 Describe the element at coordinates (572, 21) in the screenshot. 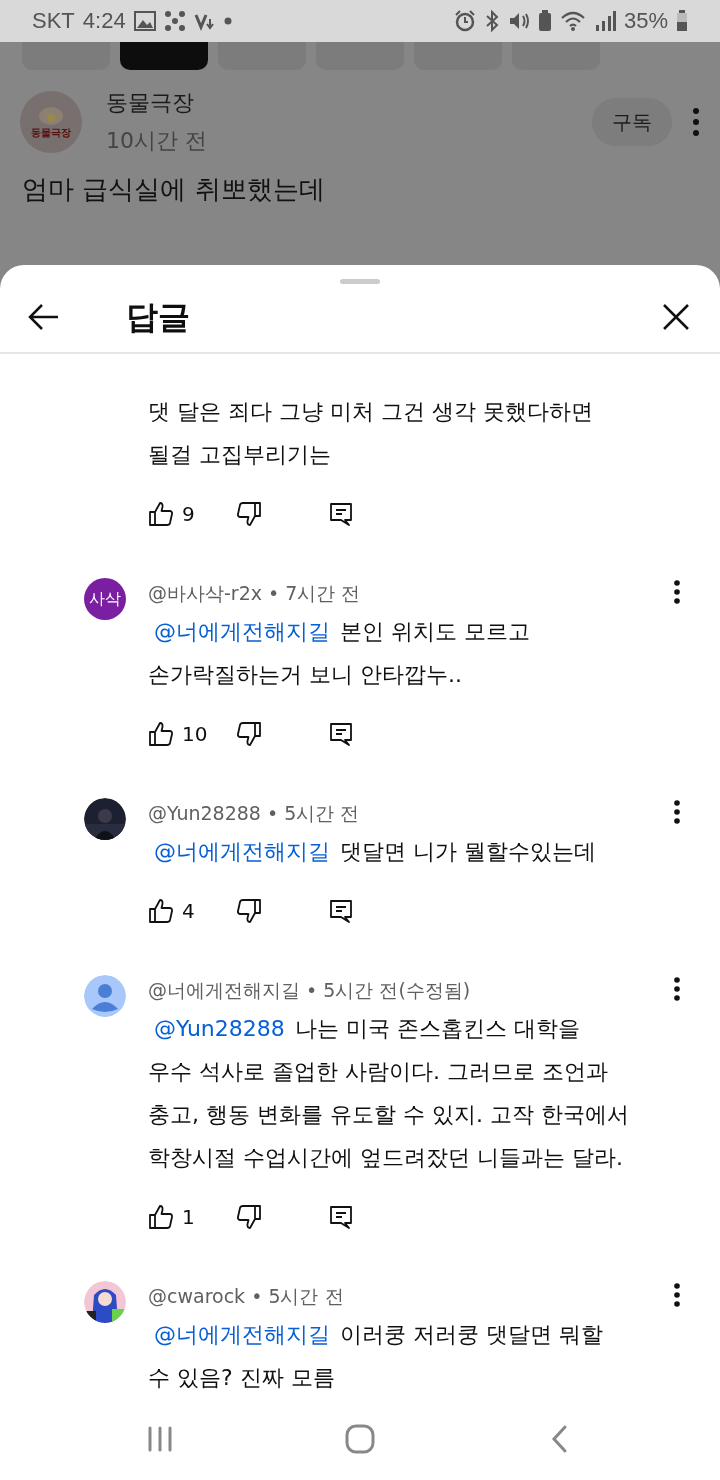

I see `wifi-icon` at that location.